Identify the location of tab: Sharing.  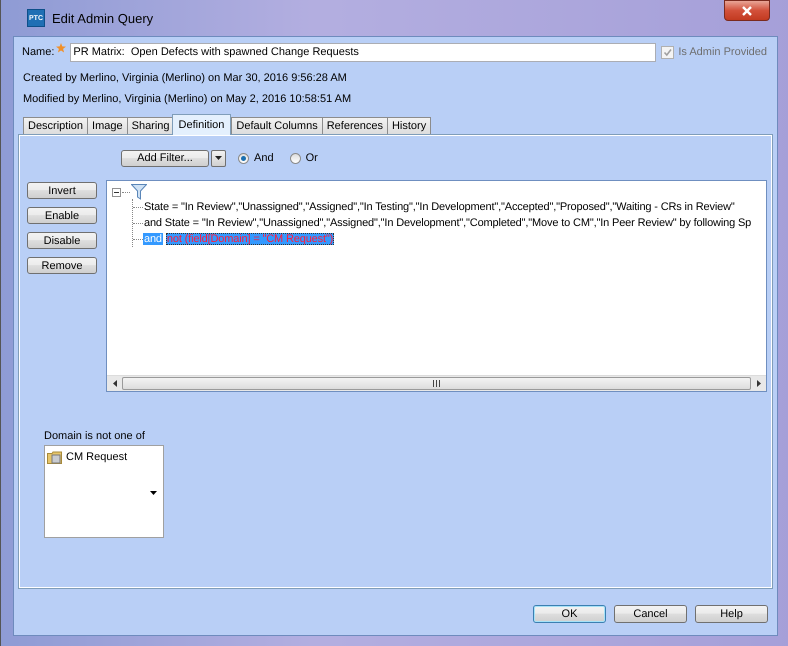
(150, 125).